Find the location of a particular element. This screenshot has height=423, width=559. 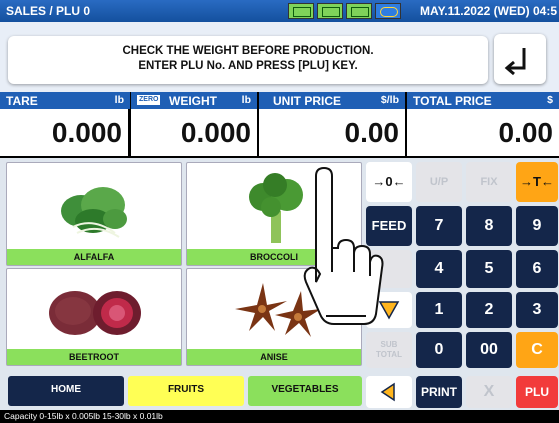

tare-label: TARE is located at coordinates (22, 101).